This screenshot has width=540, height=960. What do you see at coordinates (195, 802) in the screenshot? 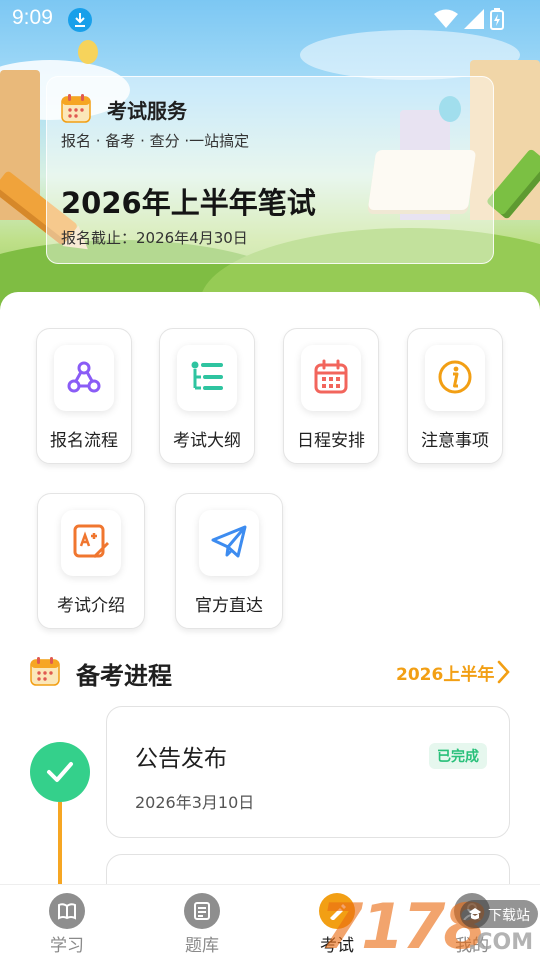
I see `step-date: 2026年3月10日` at bounding box center [195, 802].